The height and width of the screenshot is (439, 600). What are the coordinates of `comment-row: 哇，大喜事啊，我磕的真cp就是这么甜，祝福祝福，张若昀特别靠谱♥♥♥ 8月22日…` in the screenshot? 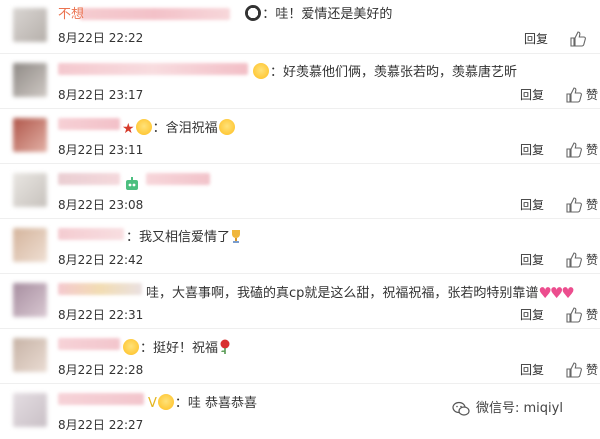 It's located at (300, 302).